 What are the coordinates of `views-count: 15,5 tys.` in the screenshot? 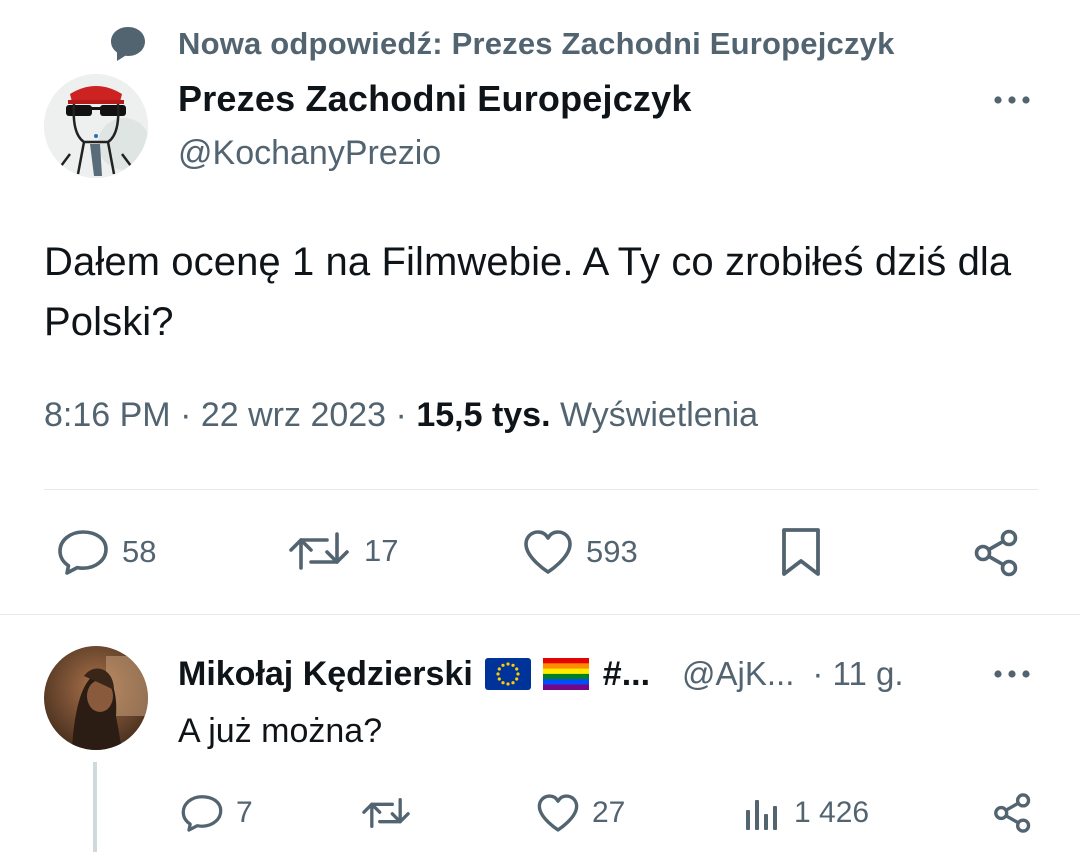 It's located at (483, 415).